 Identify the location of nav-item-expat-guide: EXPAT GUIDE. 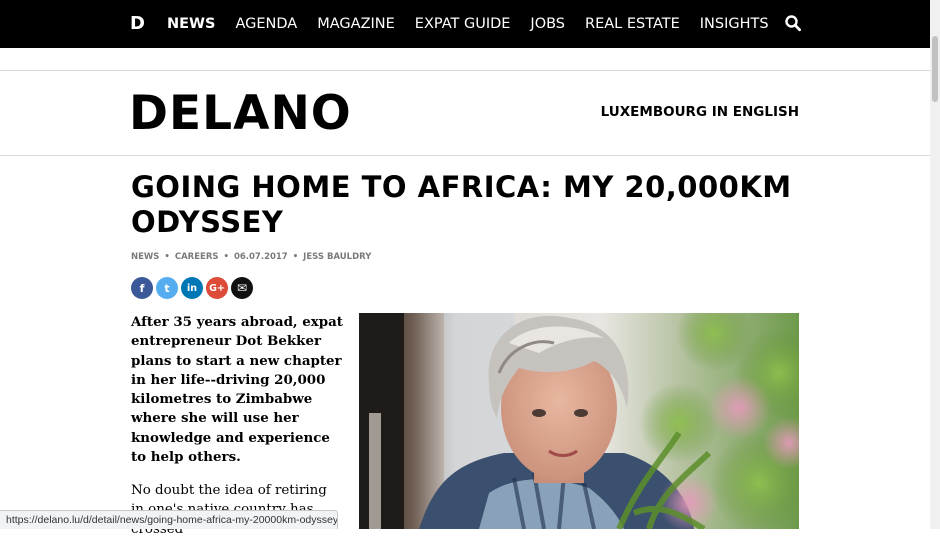
(463, 24).